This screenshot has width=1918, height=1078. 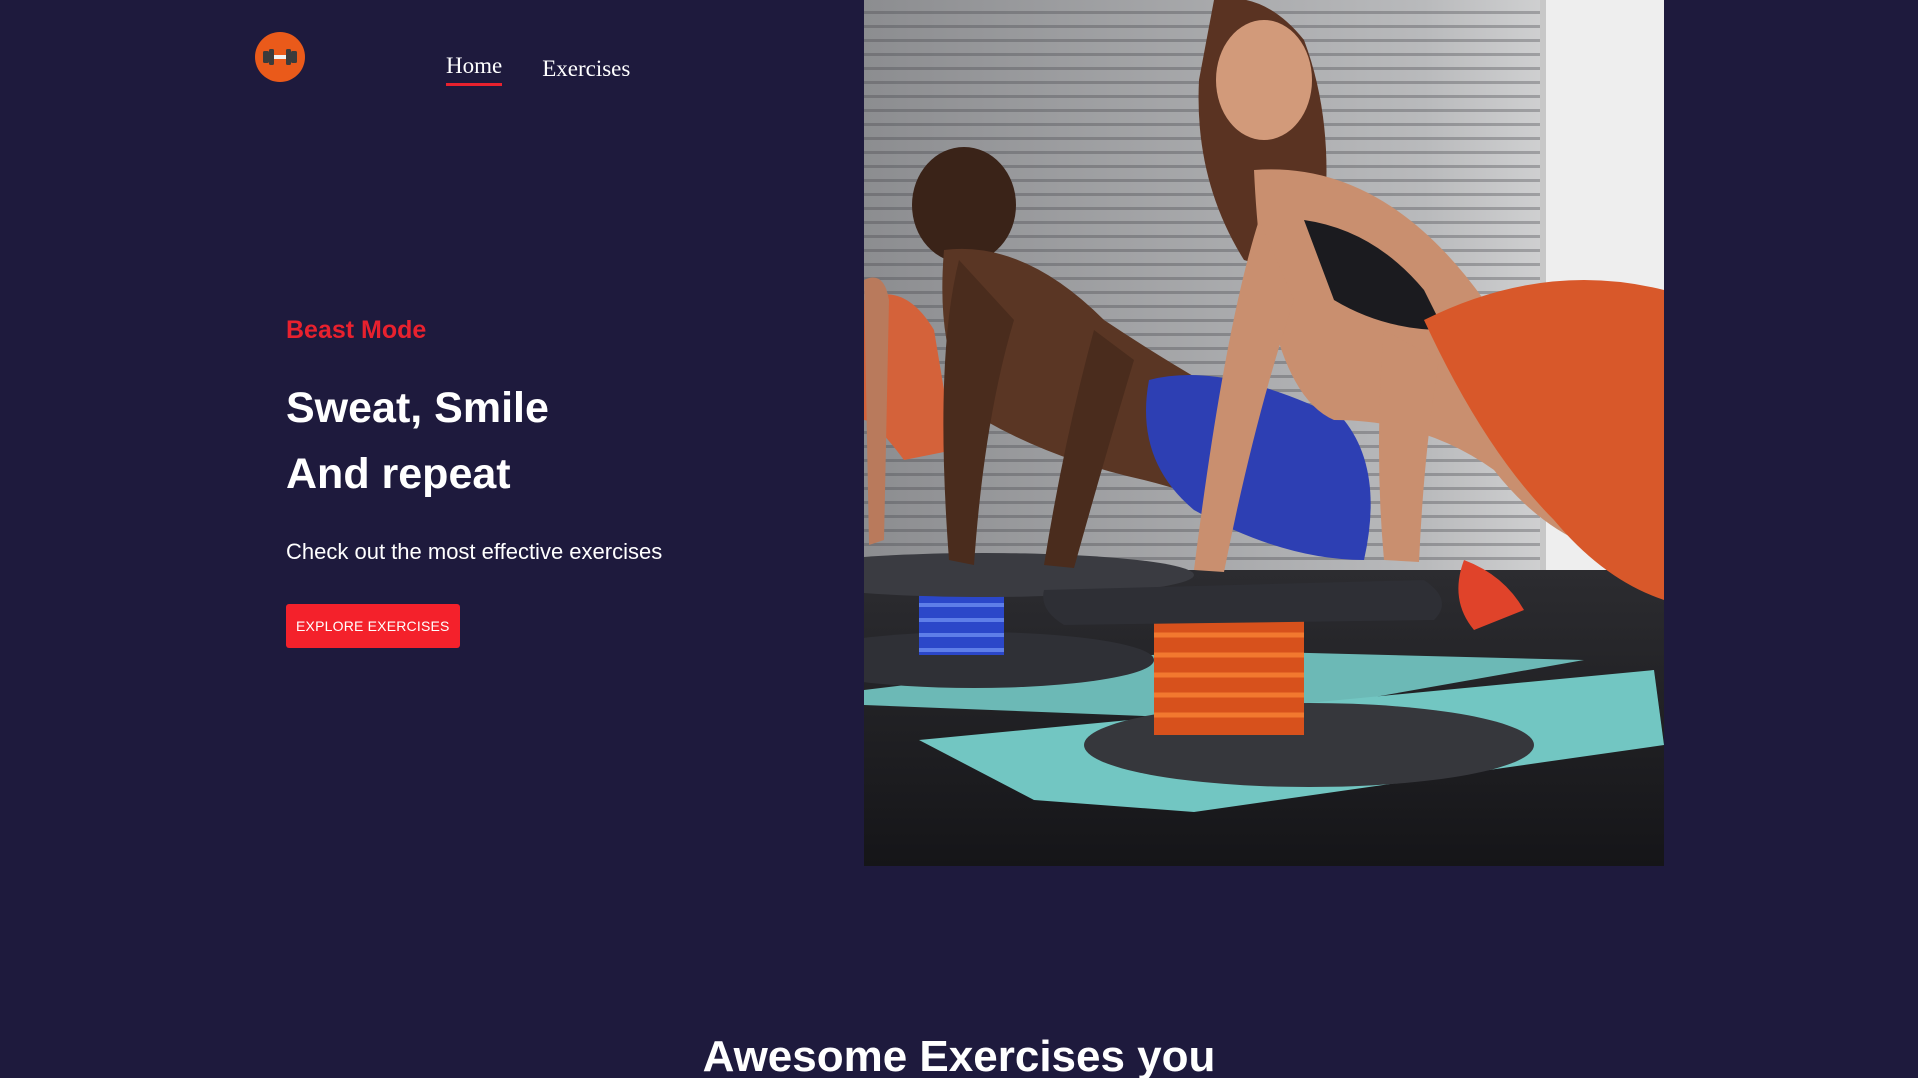 I want to click on hero-headline-line2: And repeat, so click(x=398, y=474).